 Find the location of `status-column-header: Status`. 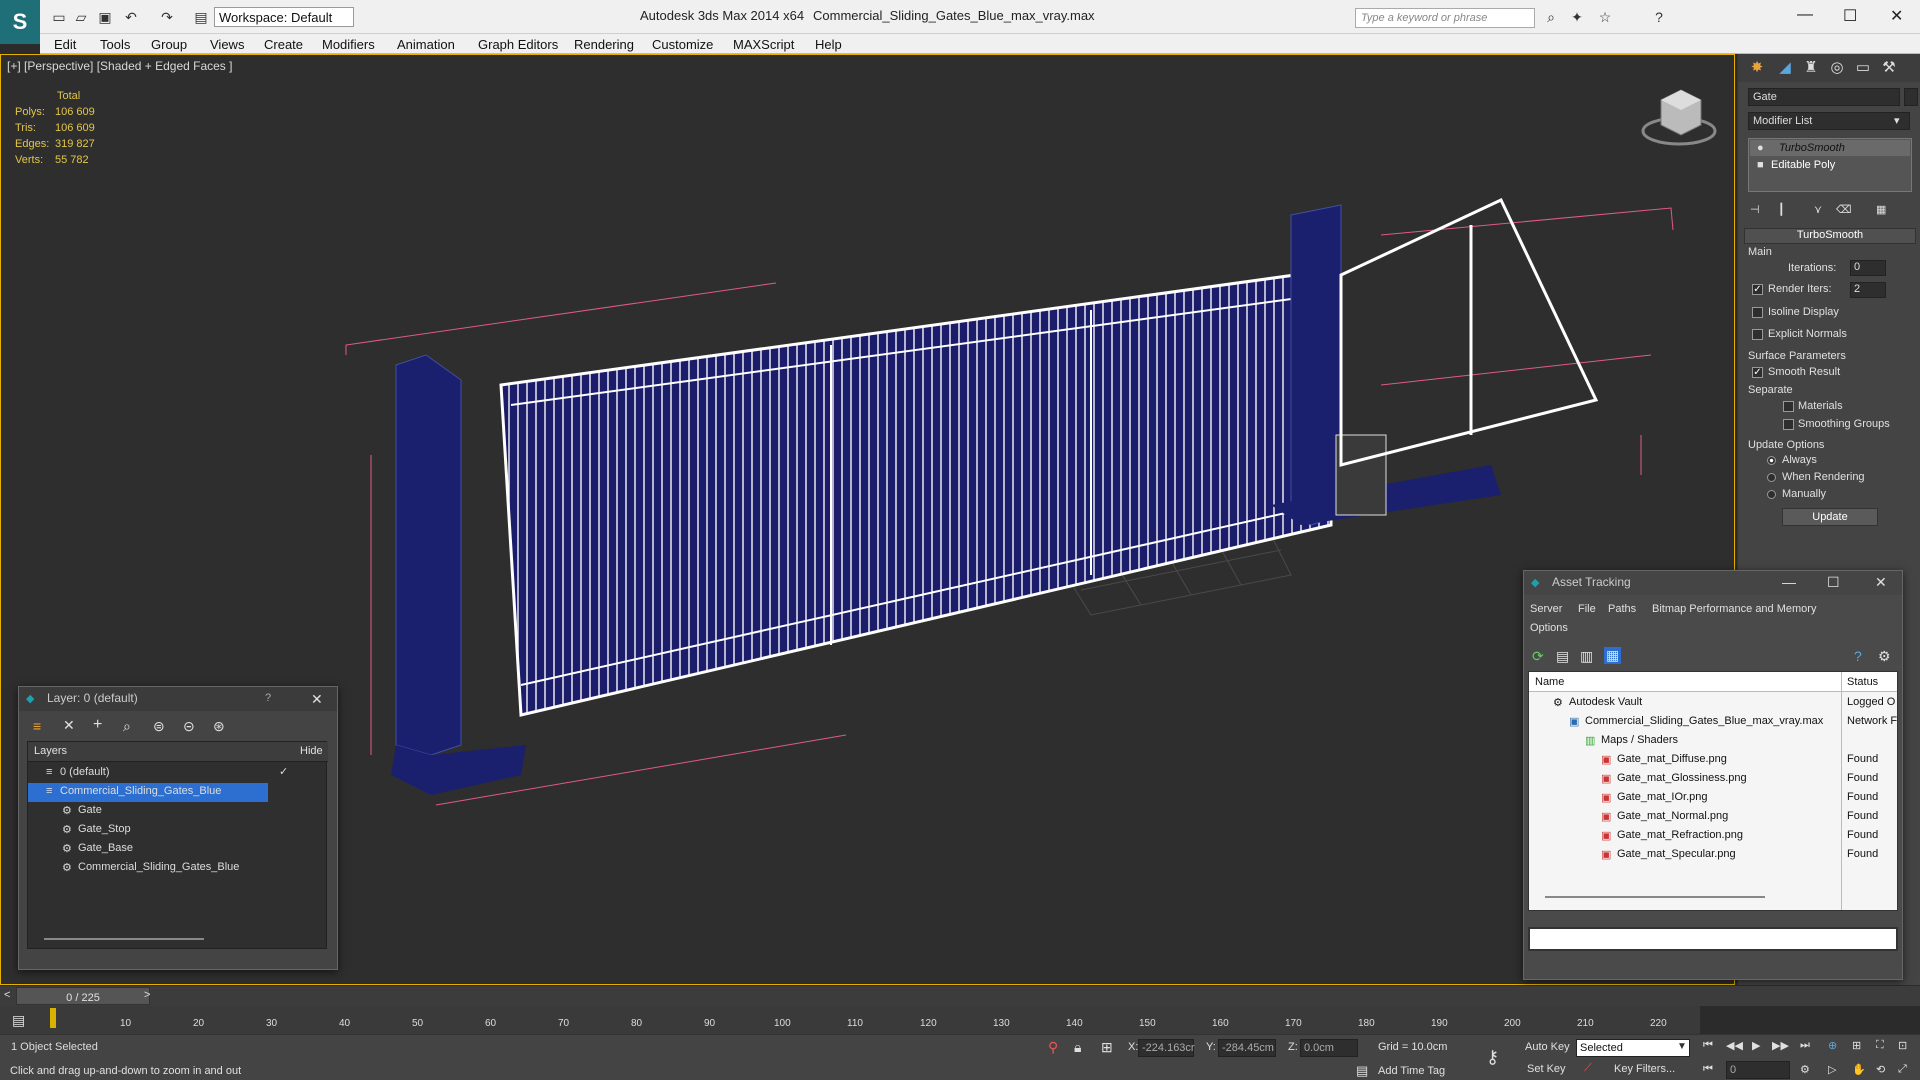

status-column-header: Status is located at coordinates (1862, 682).